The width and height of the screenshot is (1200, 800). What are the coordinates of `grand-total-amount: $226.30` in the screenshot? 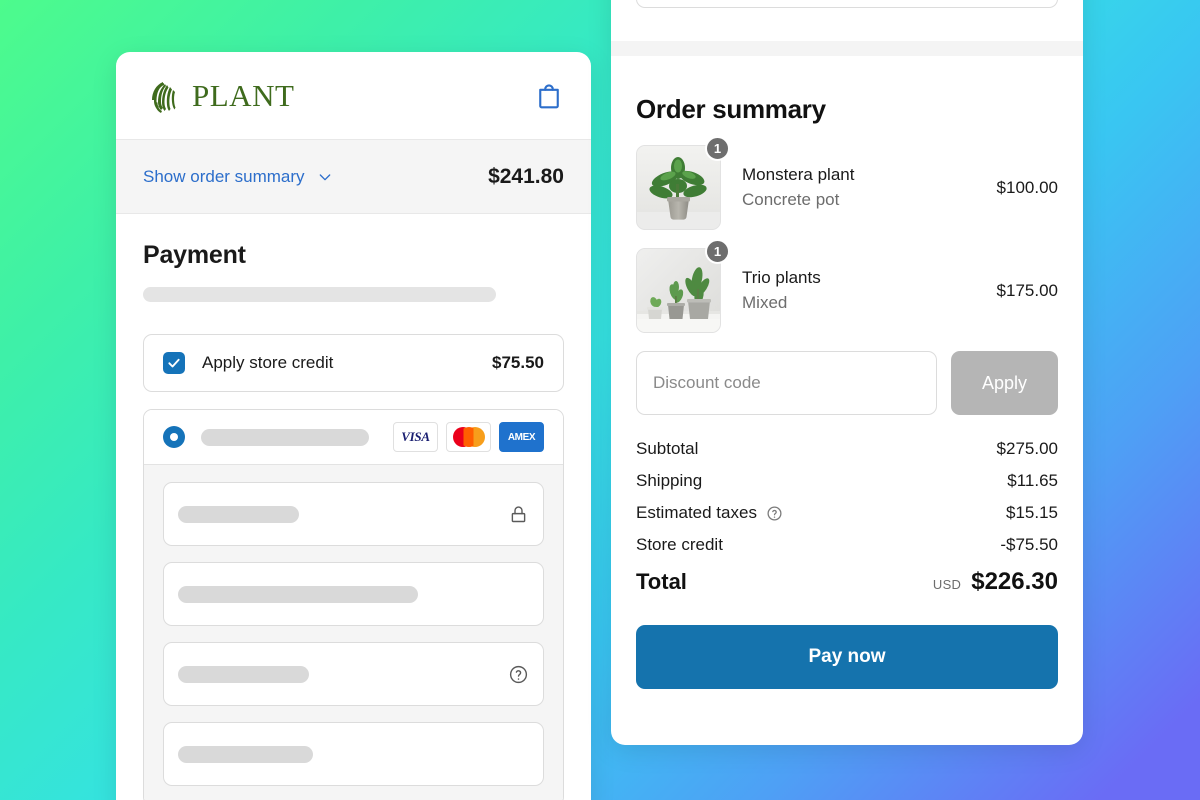 It's located at (1014, 581).